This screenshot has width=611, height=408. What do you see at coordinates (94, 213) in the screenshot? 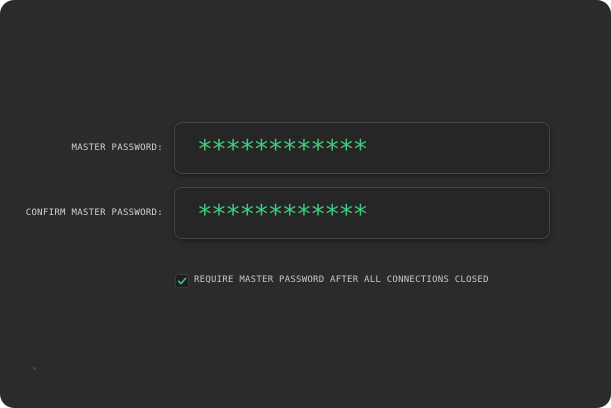
I see `confirm-password-label: CONFIRM MASTER PASSWORD:` at bounding box center [94, 213].